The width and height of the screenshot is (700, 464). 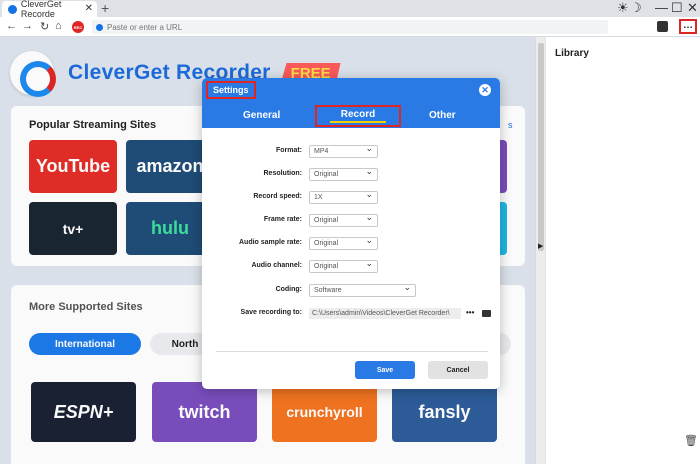 What do you see at coordinates (105, 8) in the screenshot?
I see `new-tab-button: +` at bounding box center [105, 8].